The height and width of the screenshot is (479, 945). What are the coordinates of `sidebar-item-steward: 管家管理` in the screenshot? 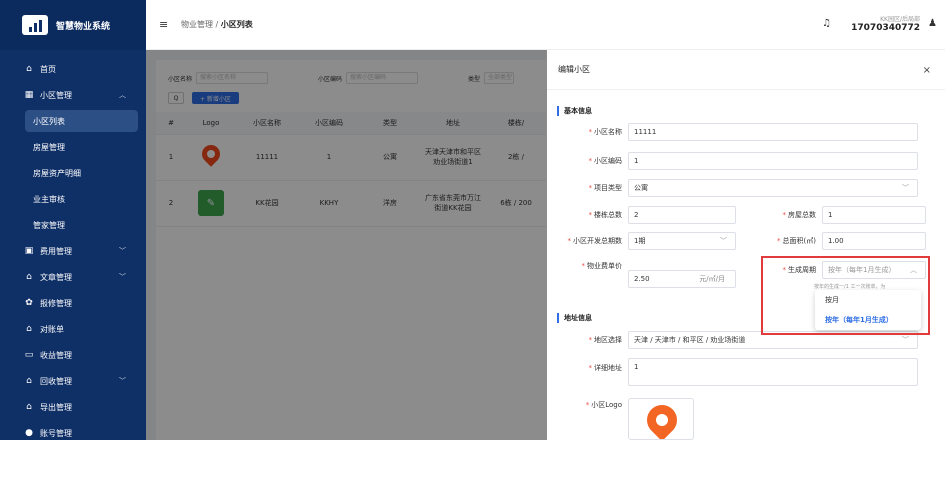 It's located at (73, 225).